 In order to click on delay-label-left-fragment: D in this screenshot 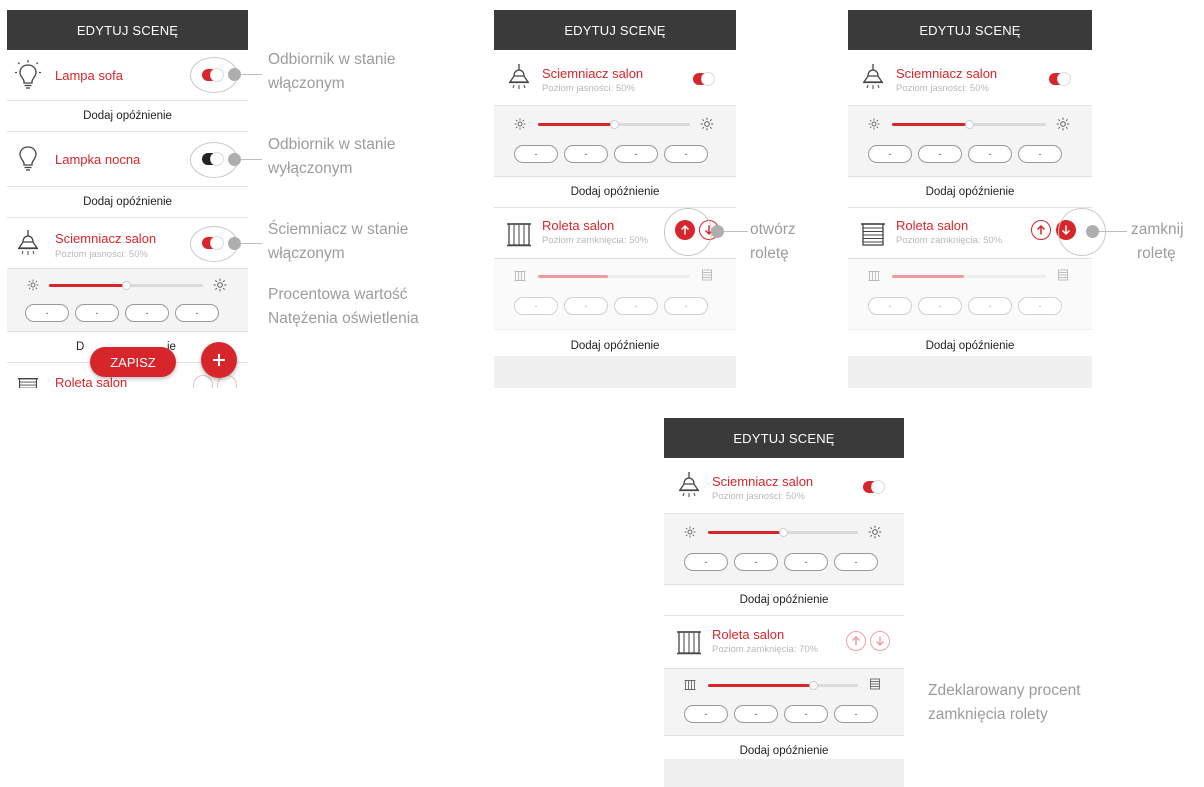, I will do `click(80, 347)`.